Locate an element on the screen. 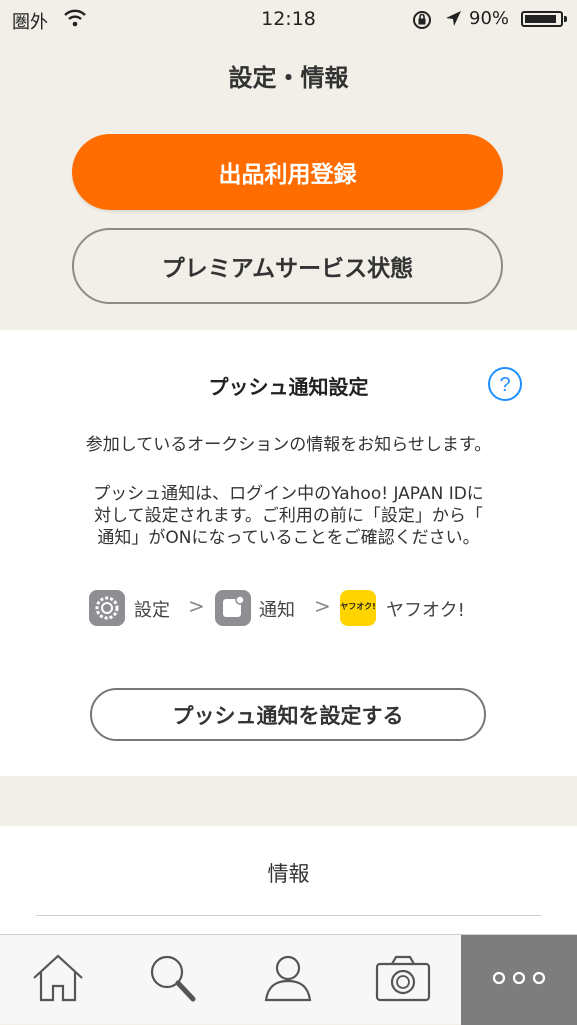 This screenshot has height=1025, width=577. tab-home is located at coordinates (57, 980).